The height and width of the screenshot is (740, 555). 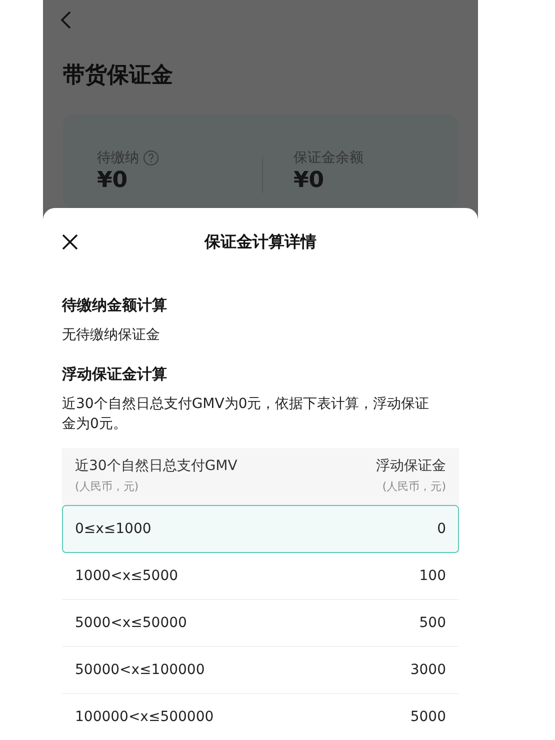 I want to click on section-heading: 浮动保证金计算, so click(x=115, y=374).